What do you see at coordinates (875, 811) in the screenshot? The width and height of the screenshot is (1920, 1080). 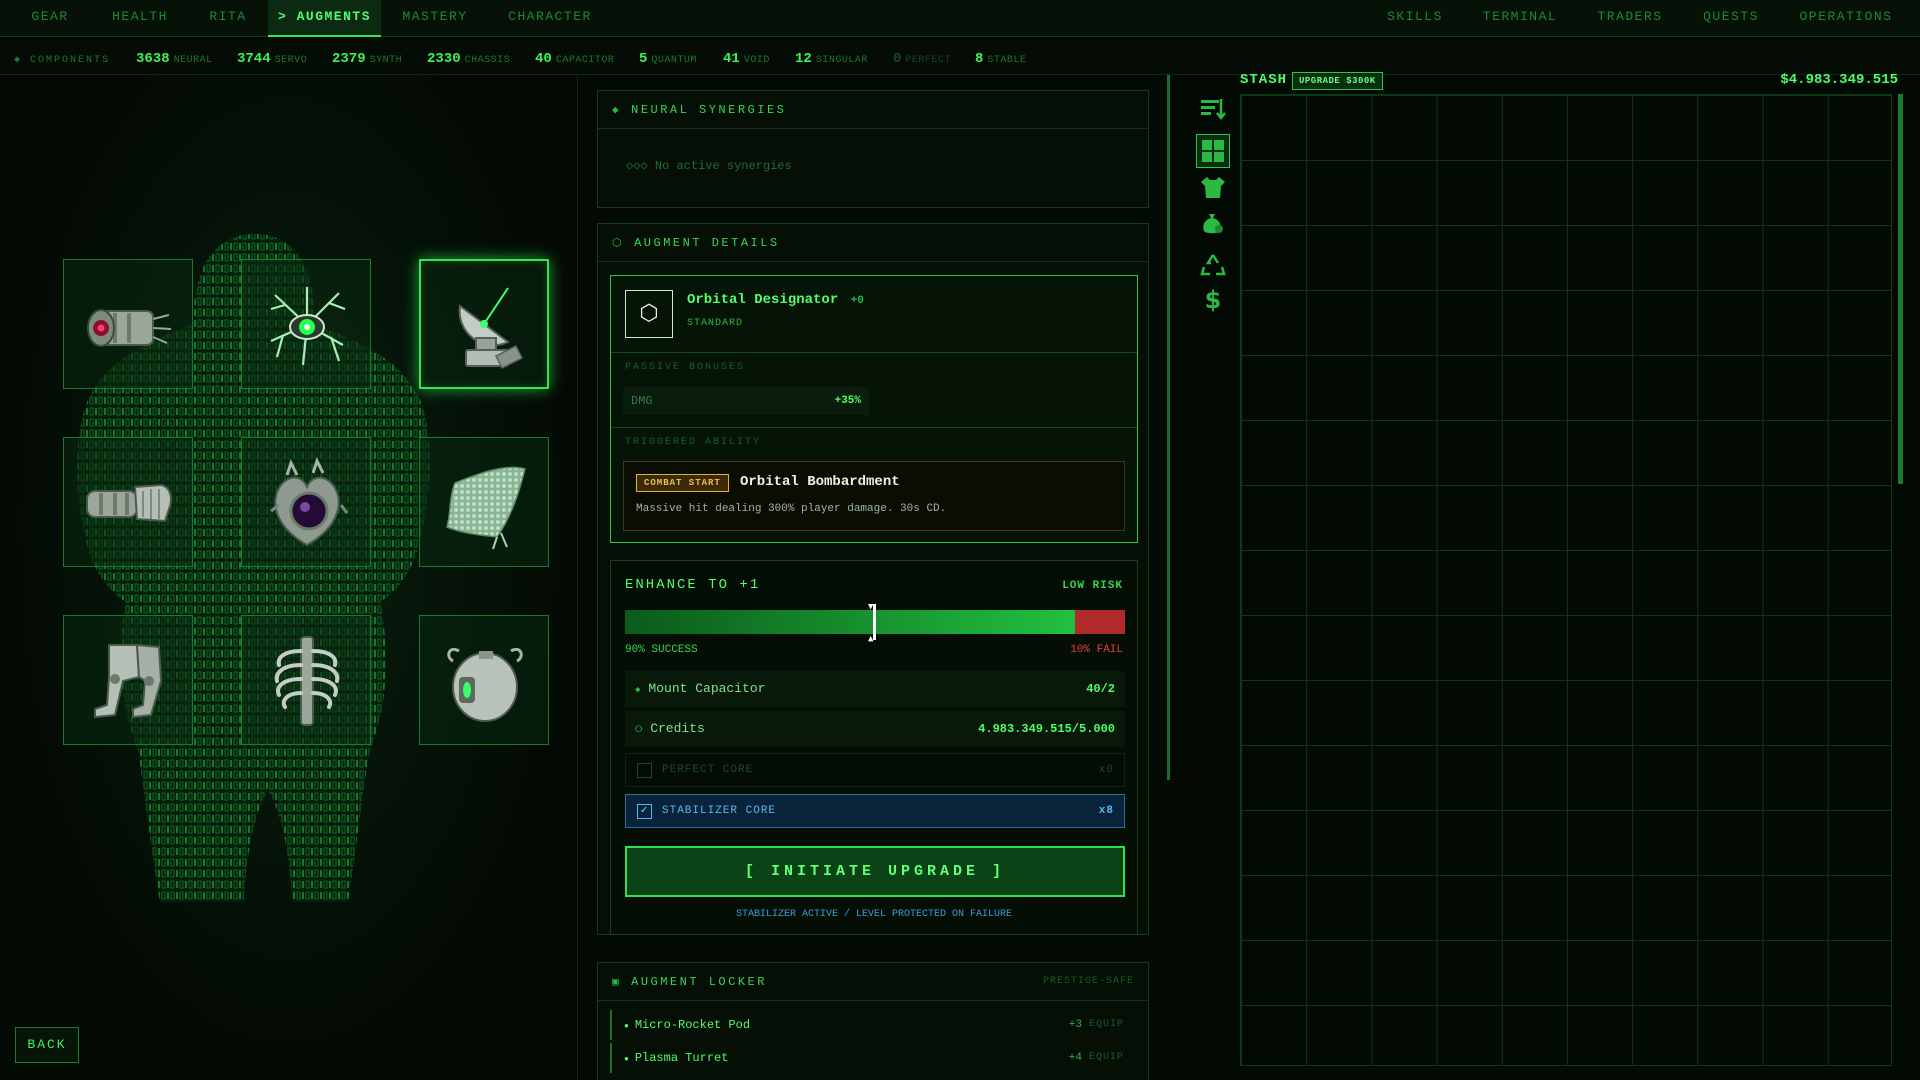 I see `stabilizer-core-option: ✓ STABILIZER CORE x8` at bounding box center [875, 811].